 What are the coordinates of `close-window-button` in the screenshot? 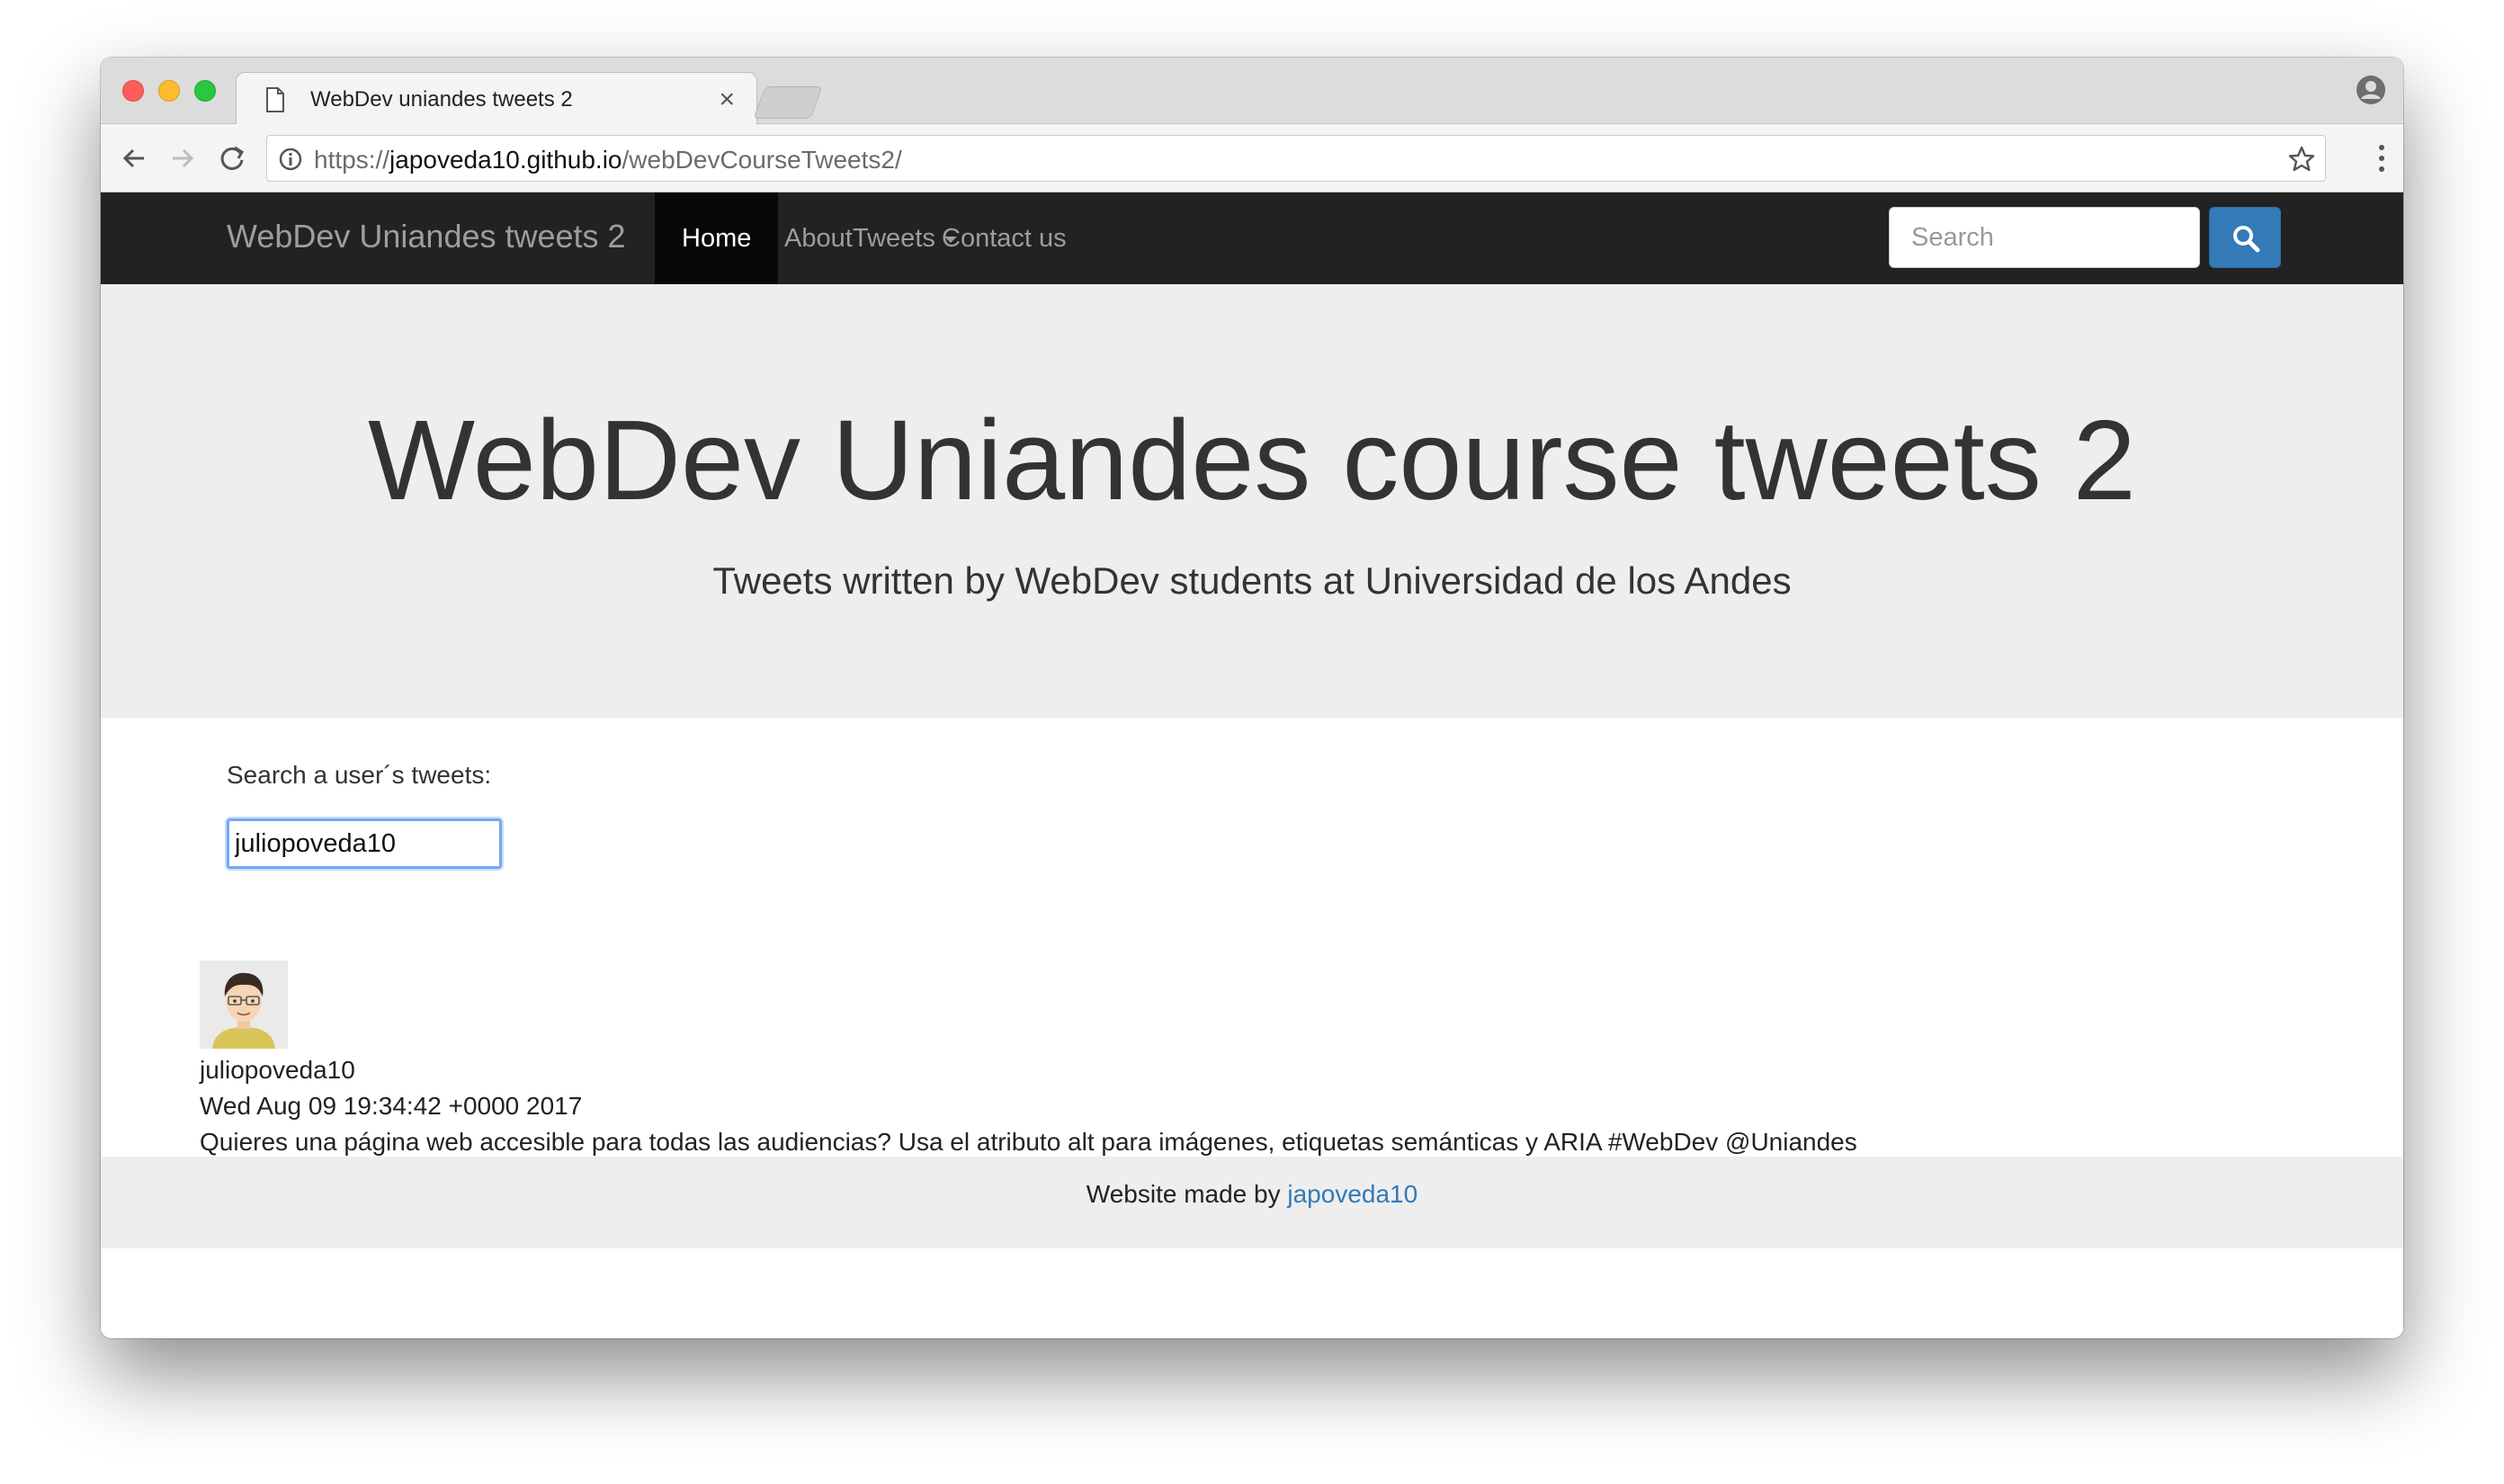 It's located at (133, 91).